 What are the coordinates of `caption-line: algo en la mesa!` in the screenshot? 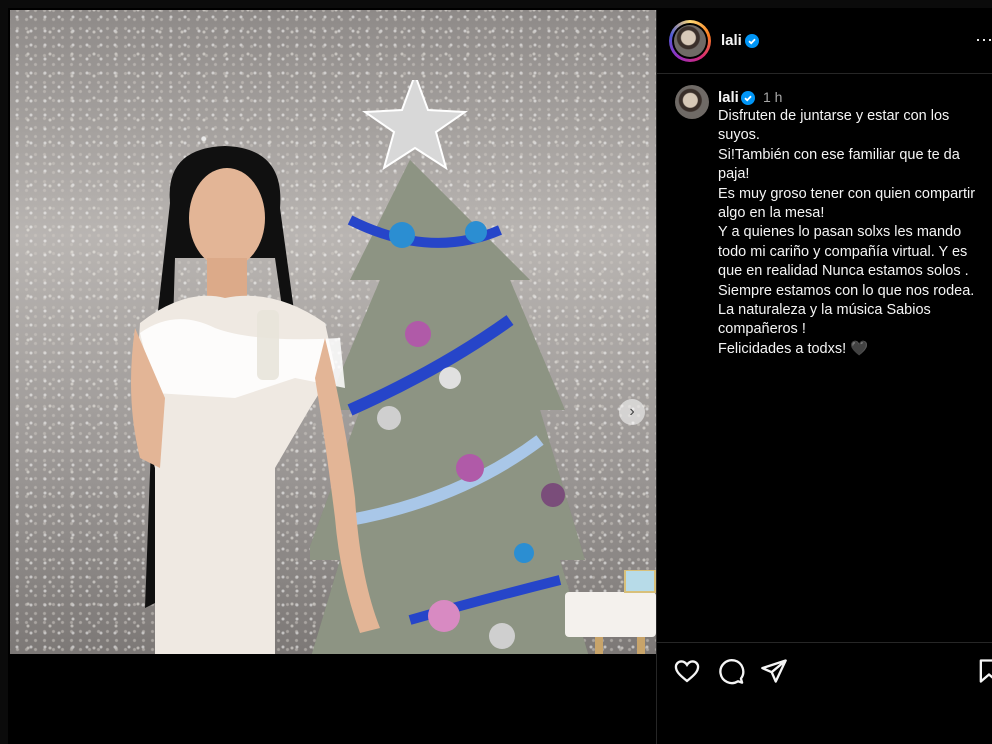 It's located at (771, 213).